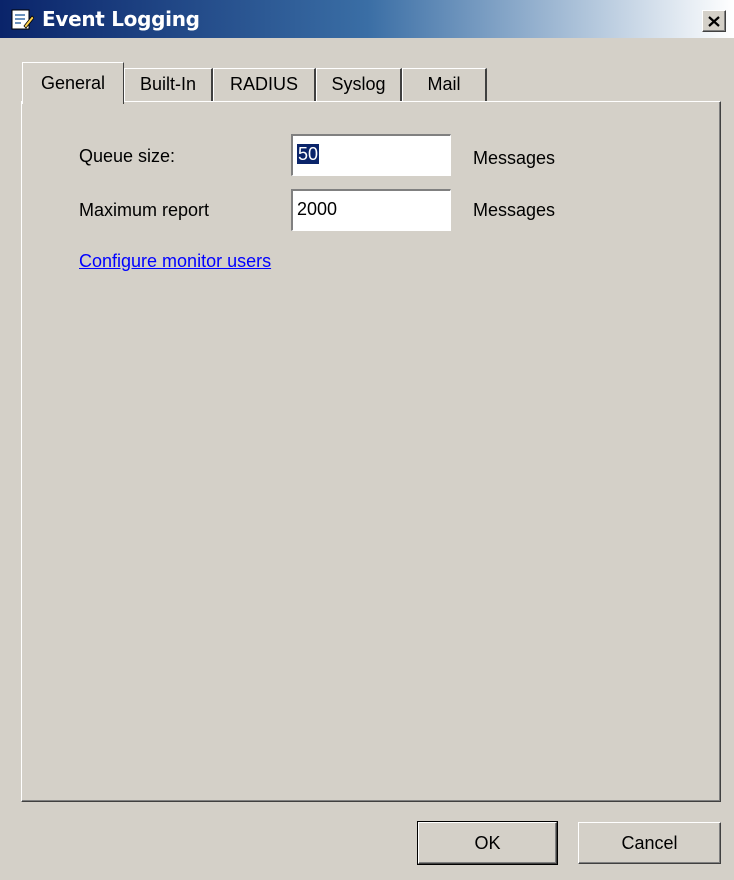 This screenshot has width=734, height=880. I want to click on queue-size-unit: Messages, so click(514, 158).